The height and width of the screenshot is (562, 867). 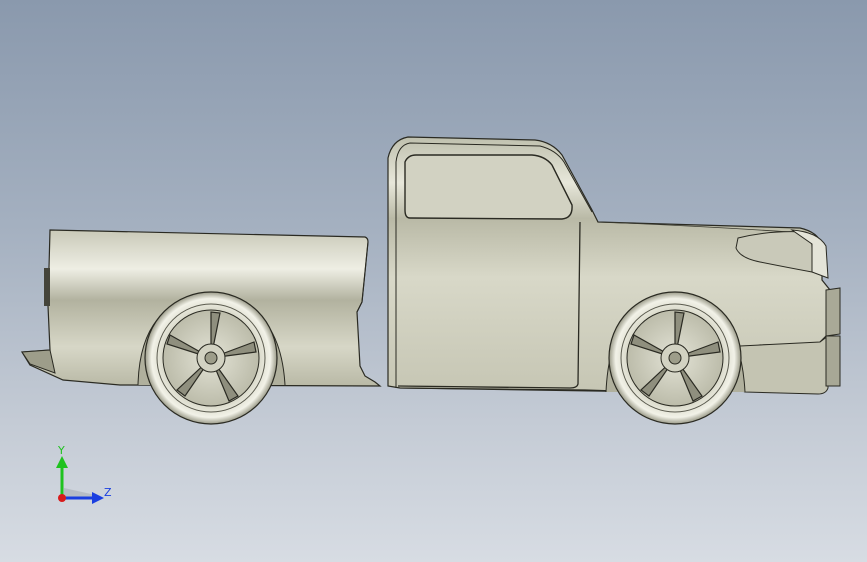 What do you see at coordinates (84, 474) in the screenshot?
I see `coordinate-triad: Y Z` at bounding box center [84, 474].